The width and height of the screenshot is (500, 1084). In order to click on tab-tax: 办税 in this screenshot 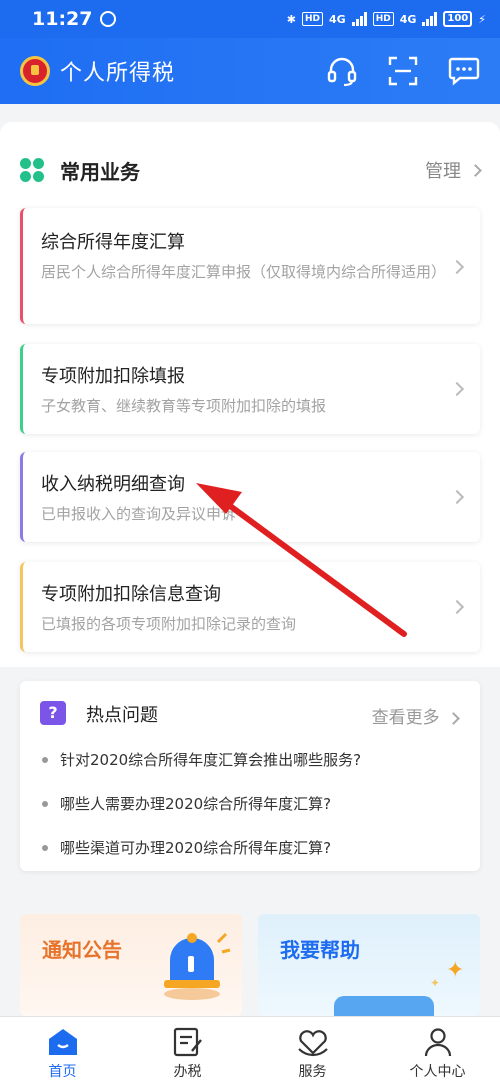, I will do `click(187, 1050)`.